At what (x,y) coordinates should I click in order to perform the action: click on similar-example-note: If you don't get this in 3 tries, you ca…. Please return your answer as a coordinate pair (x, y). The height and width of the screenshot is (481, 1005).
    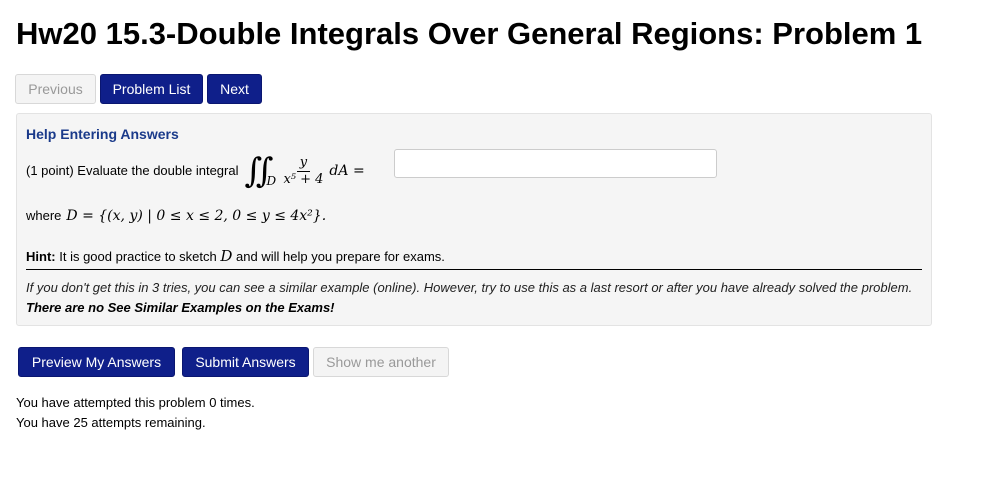
    Looking at the image, I should click on (476, 298).